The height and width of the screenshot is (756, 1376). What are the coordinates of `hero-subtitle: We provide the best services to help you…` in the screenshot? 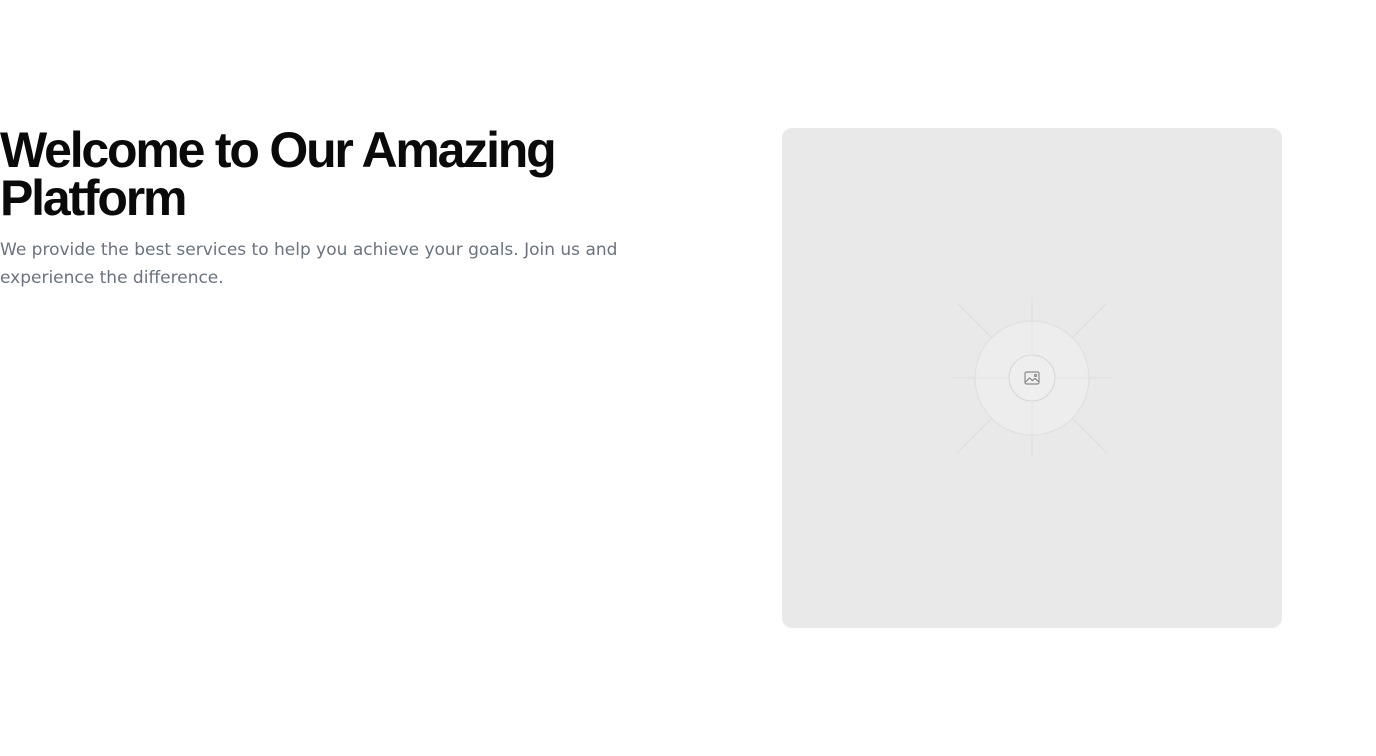 It's located at (309, 264).